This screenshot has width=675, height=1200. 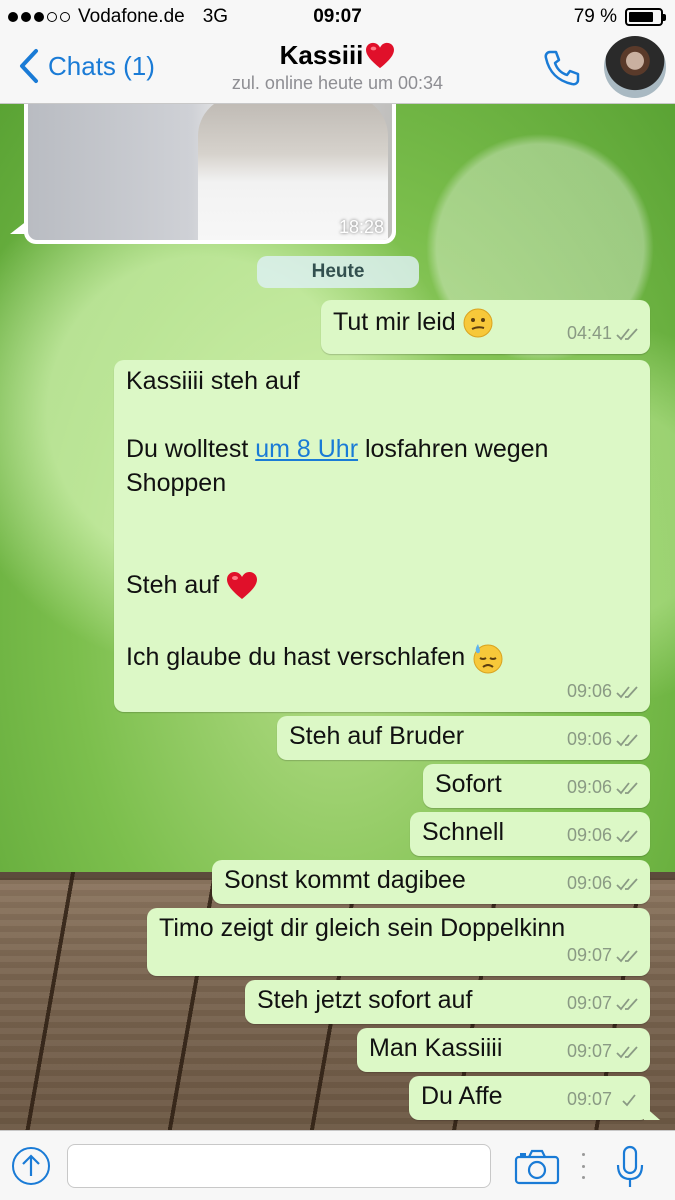 What do you see at coordinates (338, 272) in the screenshot?
I see `date-separator: Heute` at bounding box center [338, 272].